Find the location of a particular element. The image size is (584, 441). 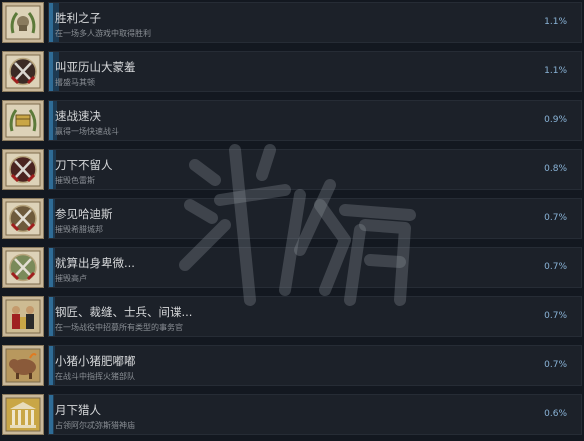

achievement-row: 小猪小猪肥嘟嘟 在战斗中指挥火猪部队 0.7% is located at coordinates (292, 365).